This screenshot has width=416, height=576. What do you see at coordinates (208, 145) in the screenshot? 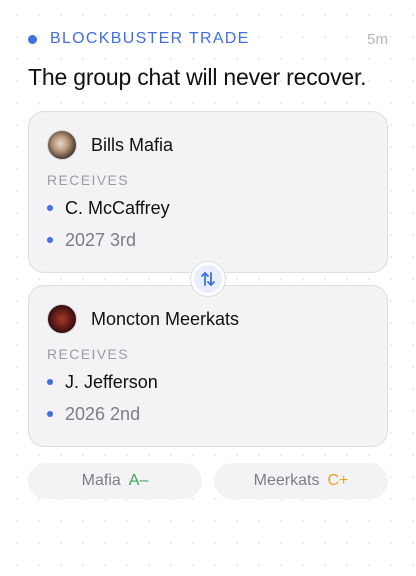
I see `team-row: Bills Mafia` at bounding box center [208, 145].